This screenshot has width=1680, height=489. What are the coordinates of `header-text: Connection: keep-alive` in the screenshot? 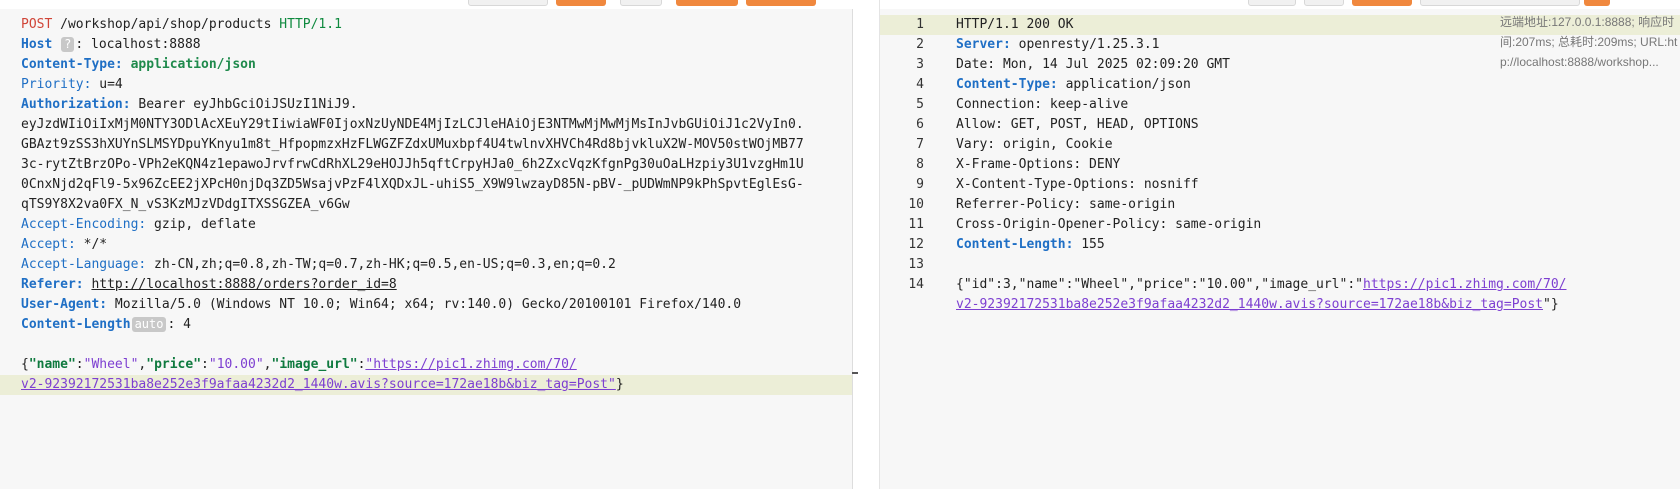 It's located at (1042, 104).